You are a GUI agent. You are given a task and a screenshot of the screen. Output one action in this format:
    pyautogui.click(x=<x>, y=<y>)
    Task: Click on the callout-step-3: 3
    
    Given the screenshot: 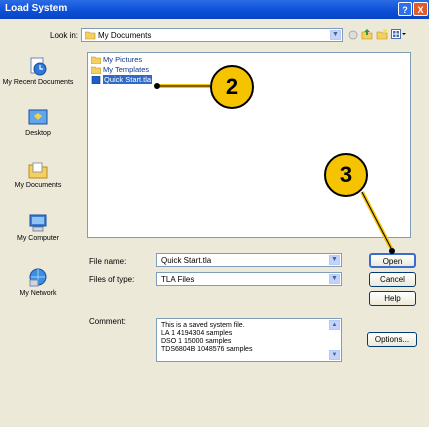 What is the action you would take?
    pyautogui.click(x=346, y=175)
    